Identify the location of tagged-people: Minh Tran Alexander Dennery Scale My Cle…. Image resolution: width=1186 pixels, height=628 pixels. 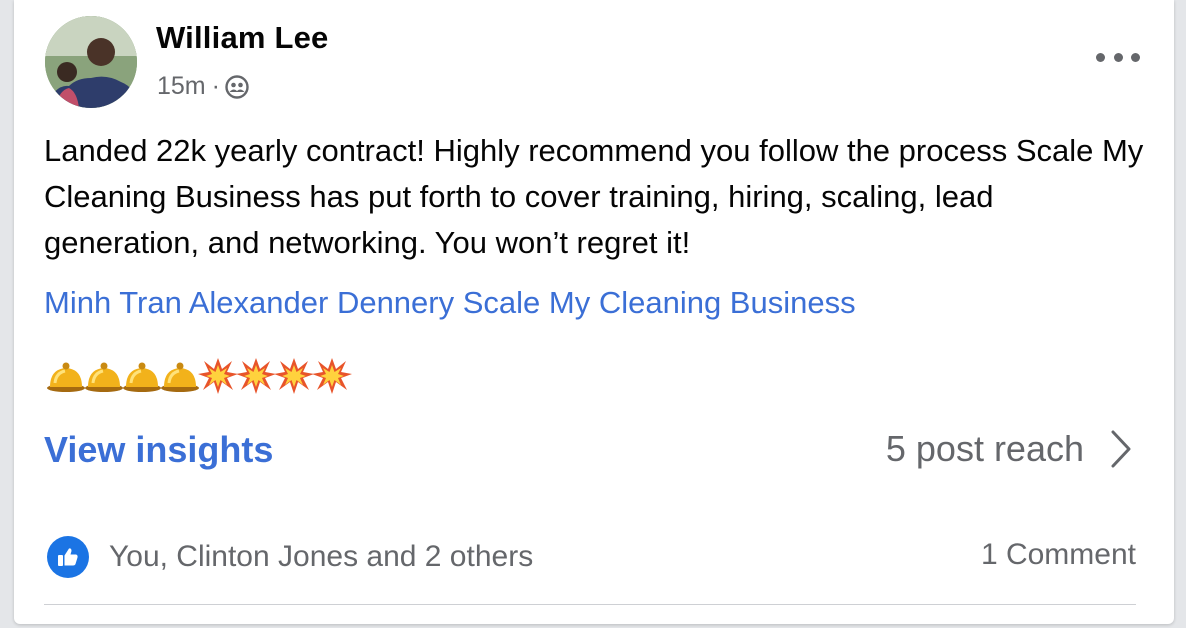
(450, 303).